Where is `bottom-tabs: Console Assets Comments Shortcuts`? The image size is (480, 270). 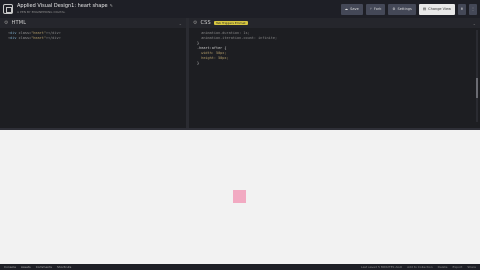
bottom-tabs: Console Assets Comments Shortcuts is located at coordinates (37, 267).